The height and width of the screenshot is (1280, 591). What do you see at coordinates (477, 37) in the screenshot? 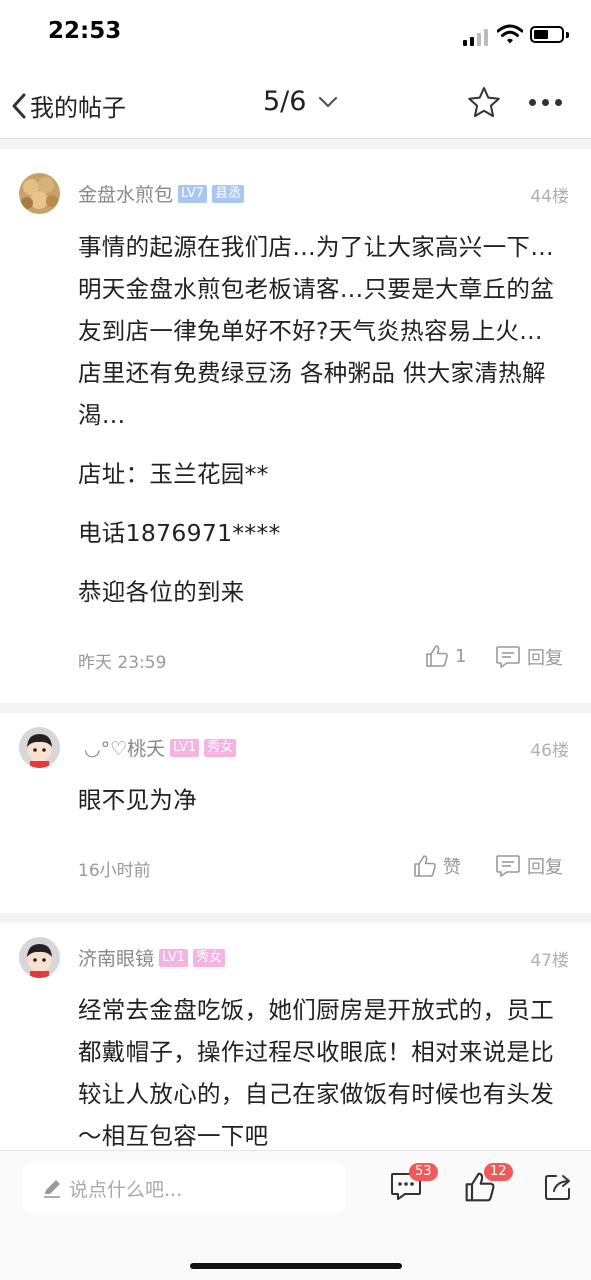
I see `cellular-signal-icon` at bounding box center [477, 37].